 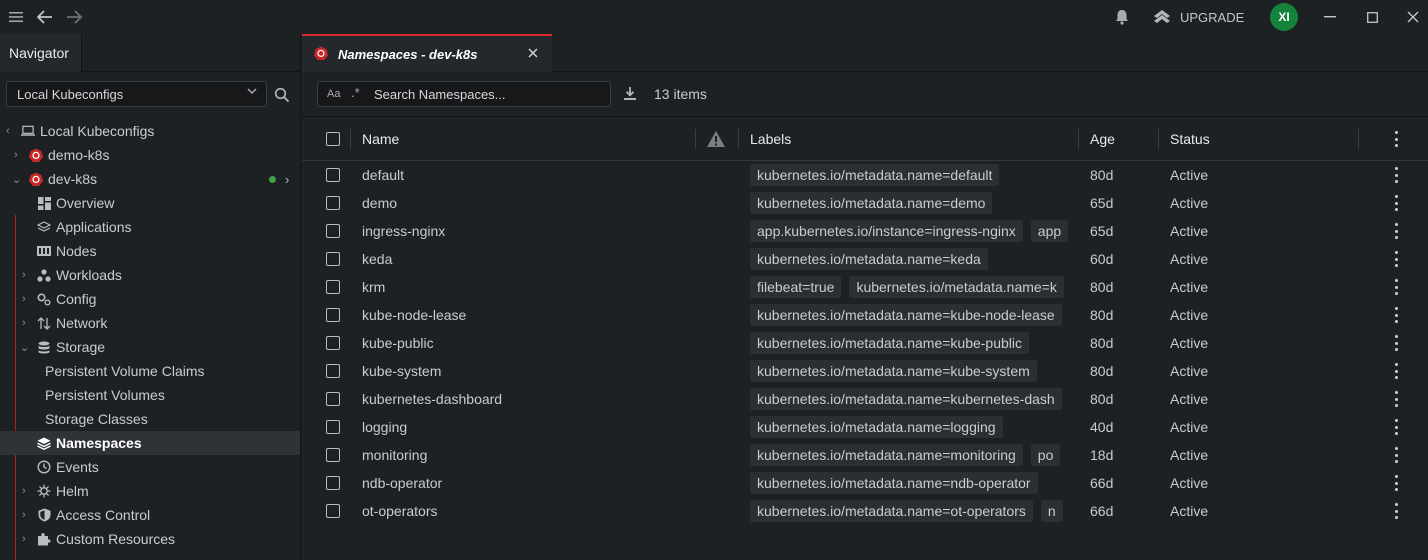 What do you see at coordinates (150, 299) in the screenshot?
I see `sidebar-item-config: › Config` at bounding box center [150, 299].